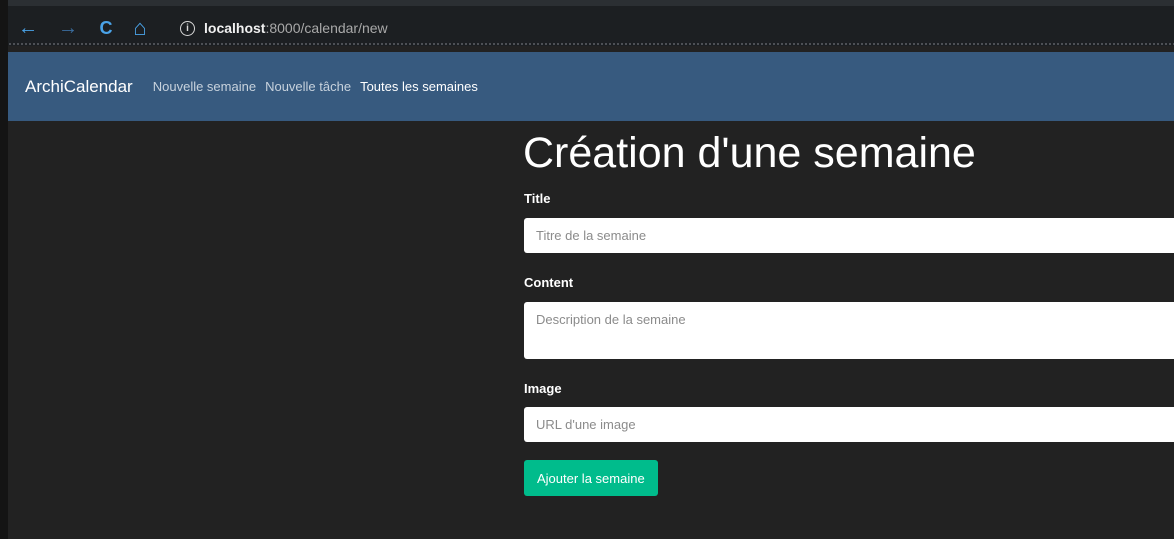 This screenshot has width=1174, height=539. What do you see at coordinates (549, 282) in the screenshot?
I see `content-label: Content` at bounding box center [549, 282].